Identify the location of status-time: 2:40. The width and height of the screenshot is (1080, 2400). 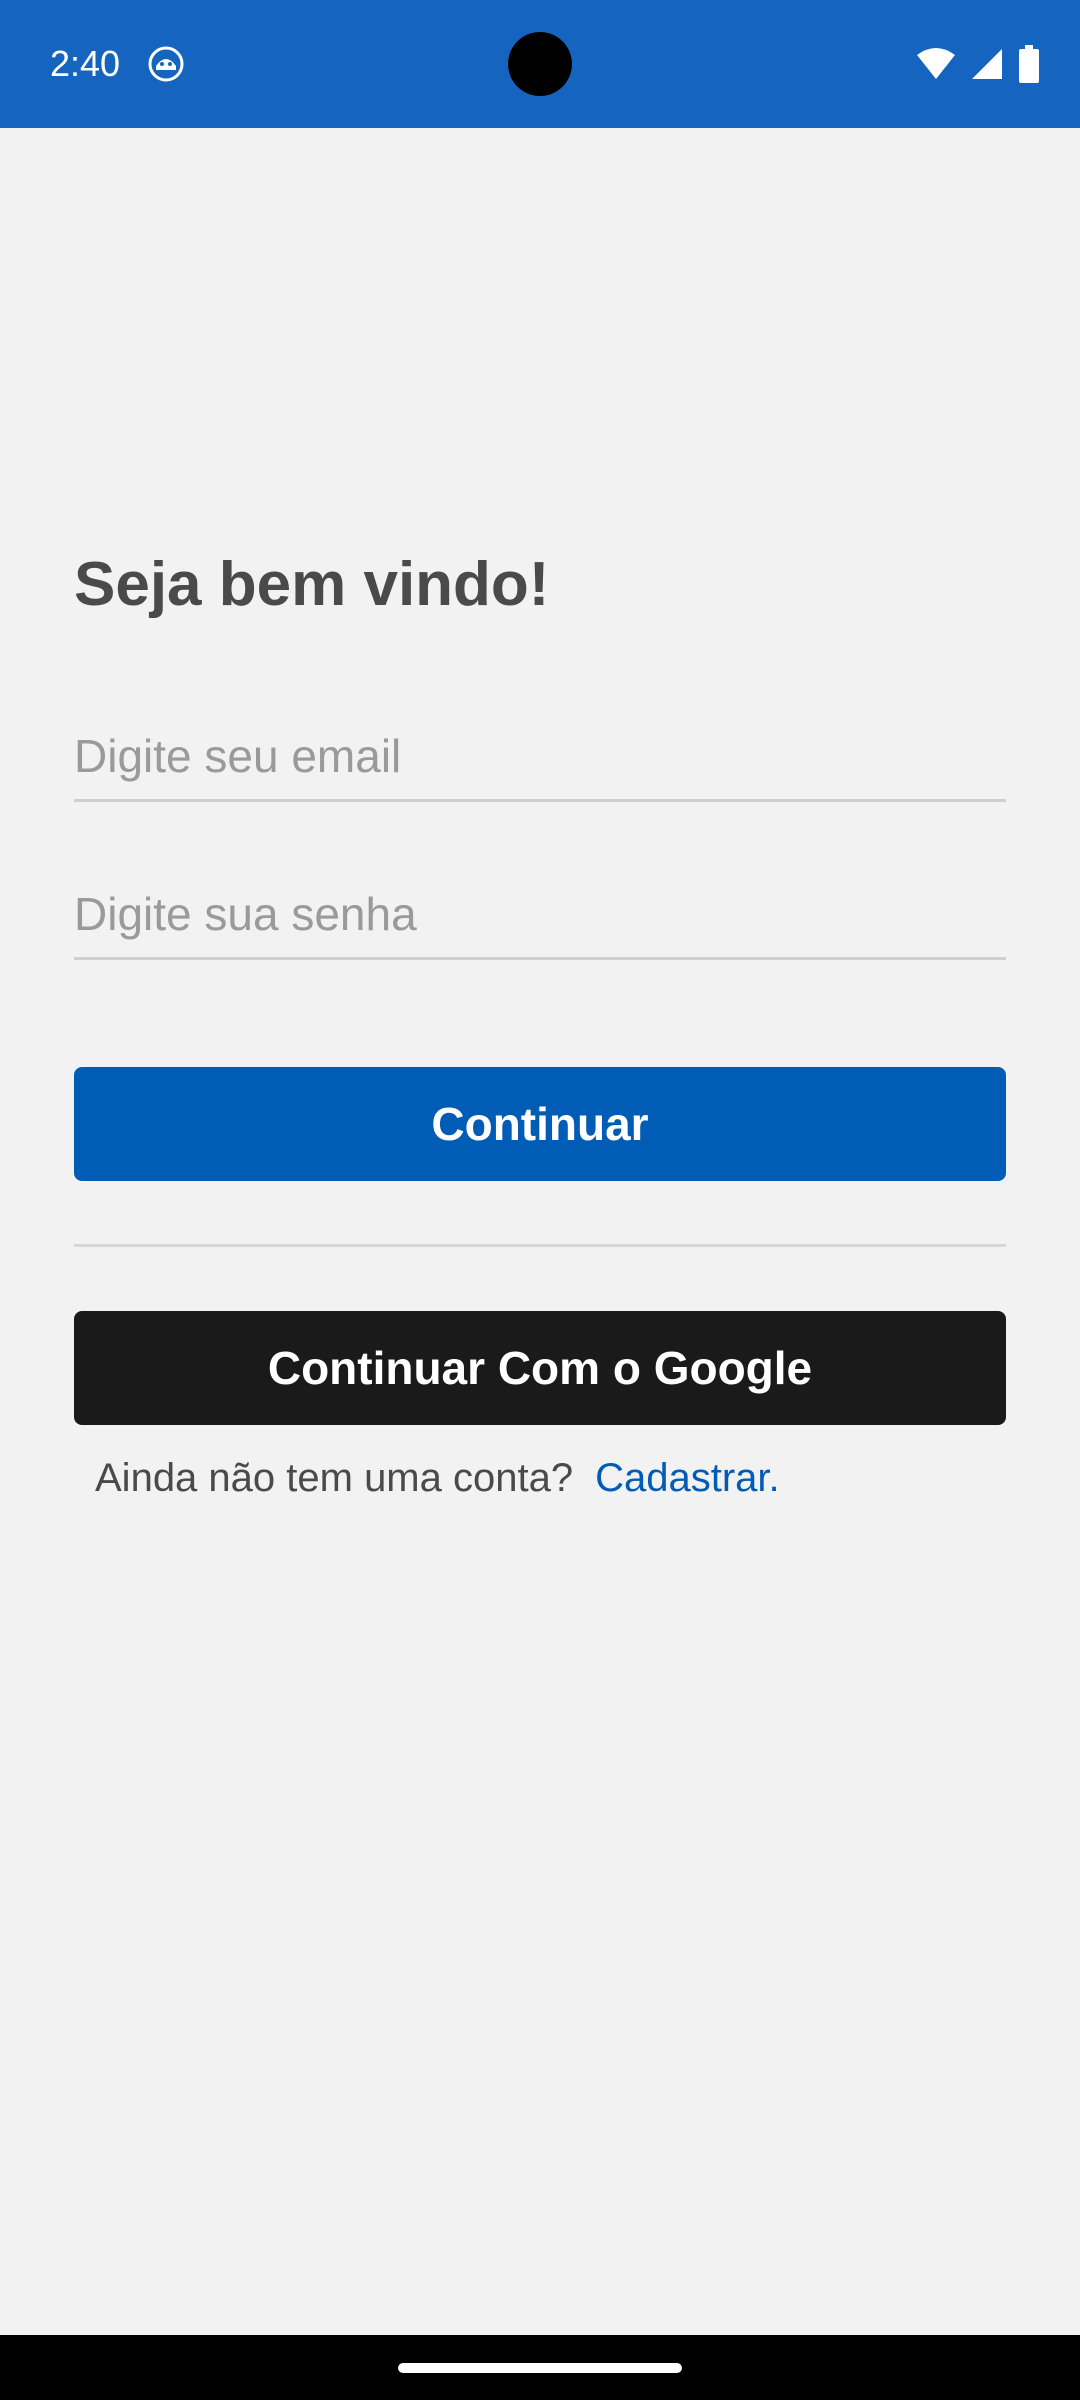
(85, 63).